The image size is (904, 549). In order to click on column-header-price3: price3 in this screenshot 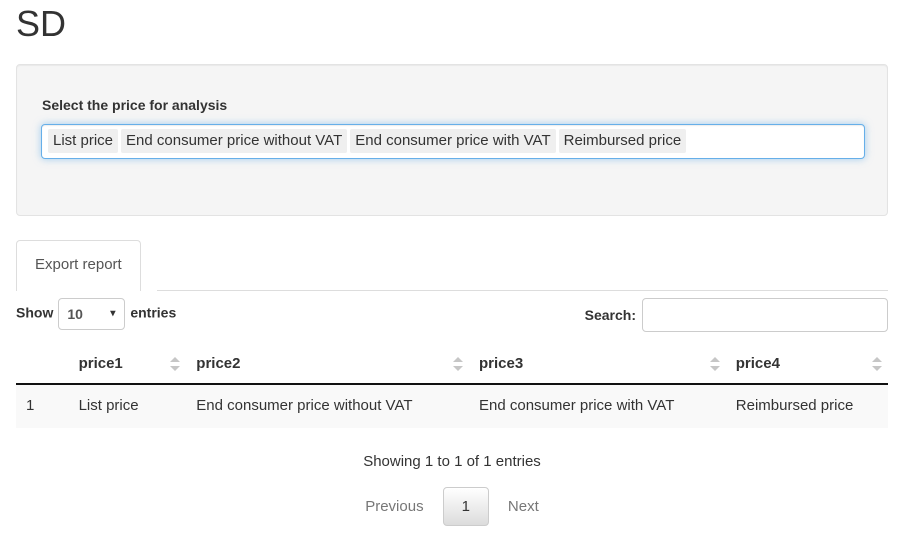, I will do `click(597, 365)`.